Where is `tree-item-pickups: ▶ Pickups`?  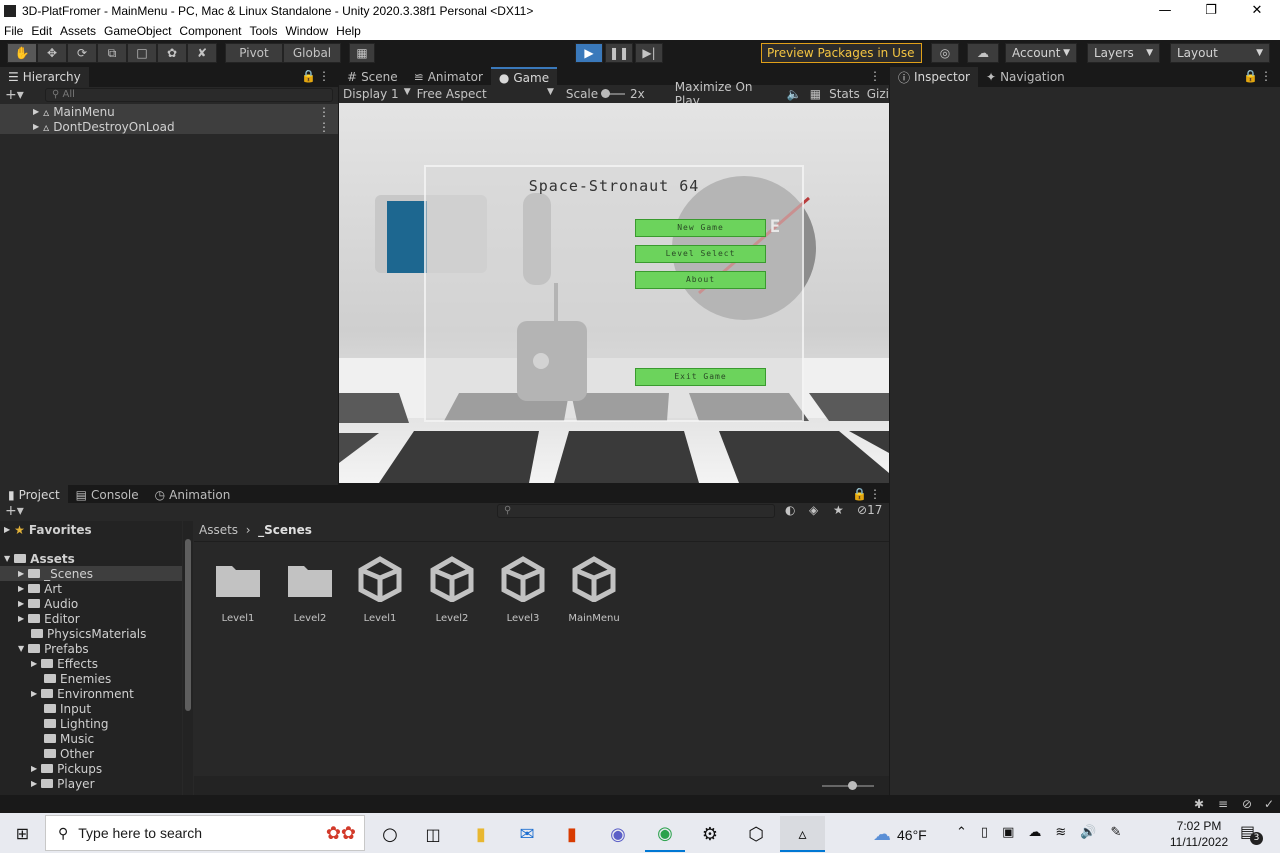 tree-item-pickups: ▶ Pickups is located at coordinates (91, 768).